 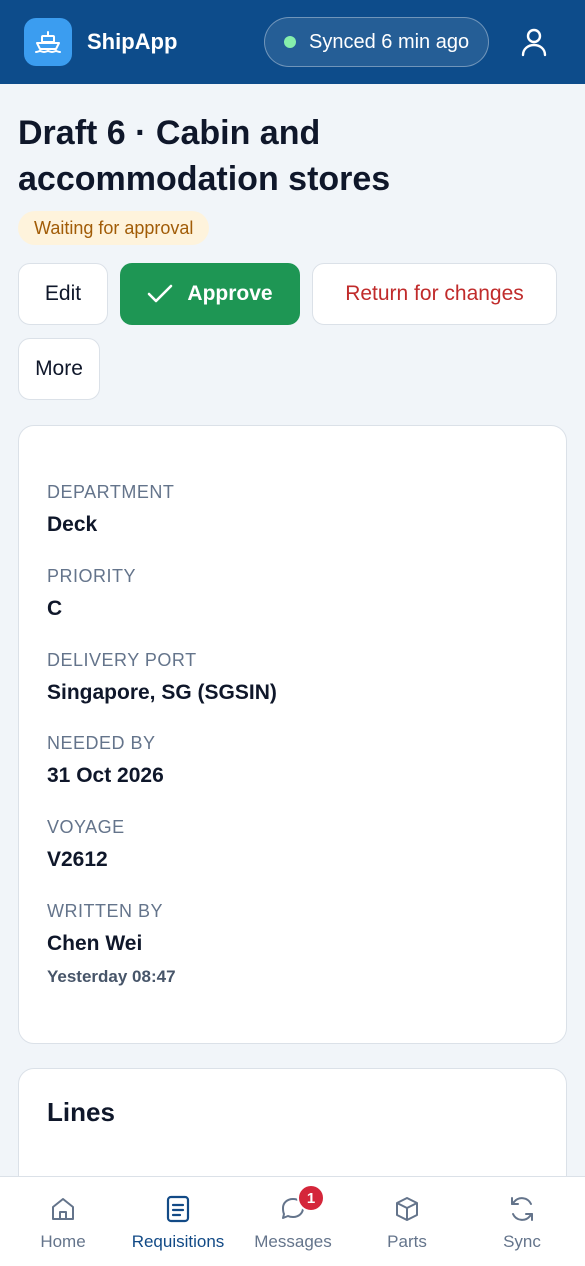 I want to click on sync-status-dot, so click(x=290, y=42).